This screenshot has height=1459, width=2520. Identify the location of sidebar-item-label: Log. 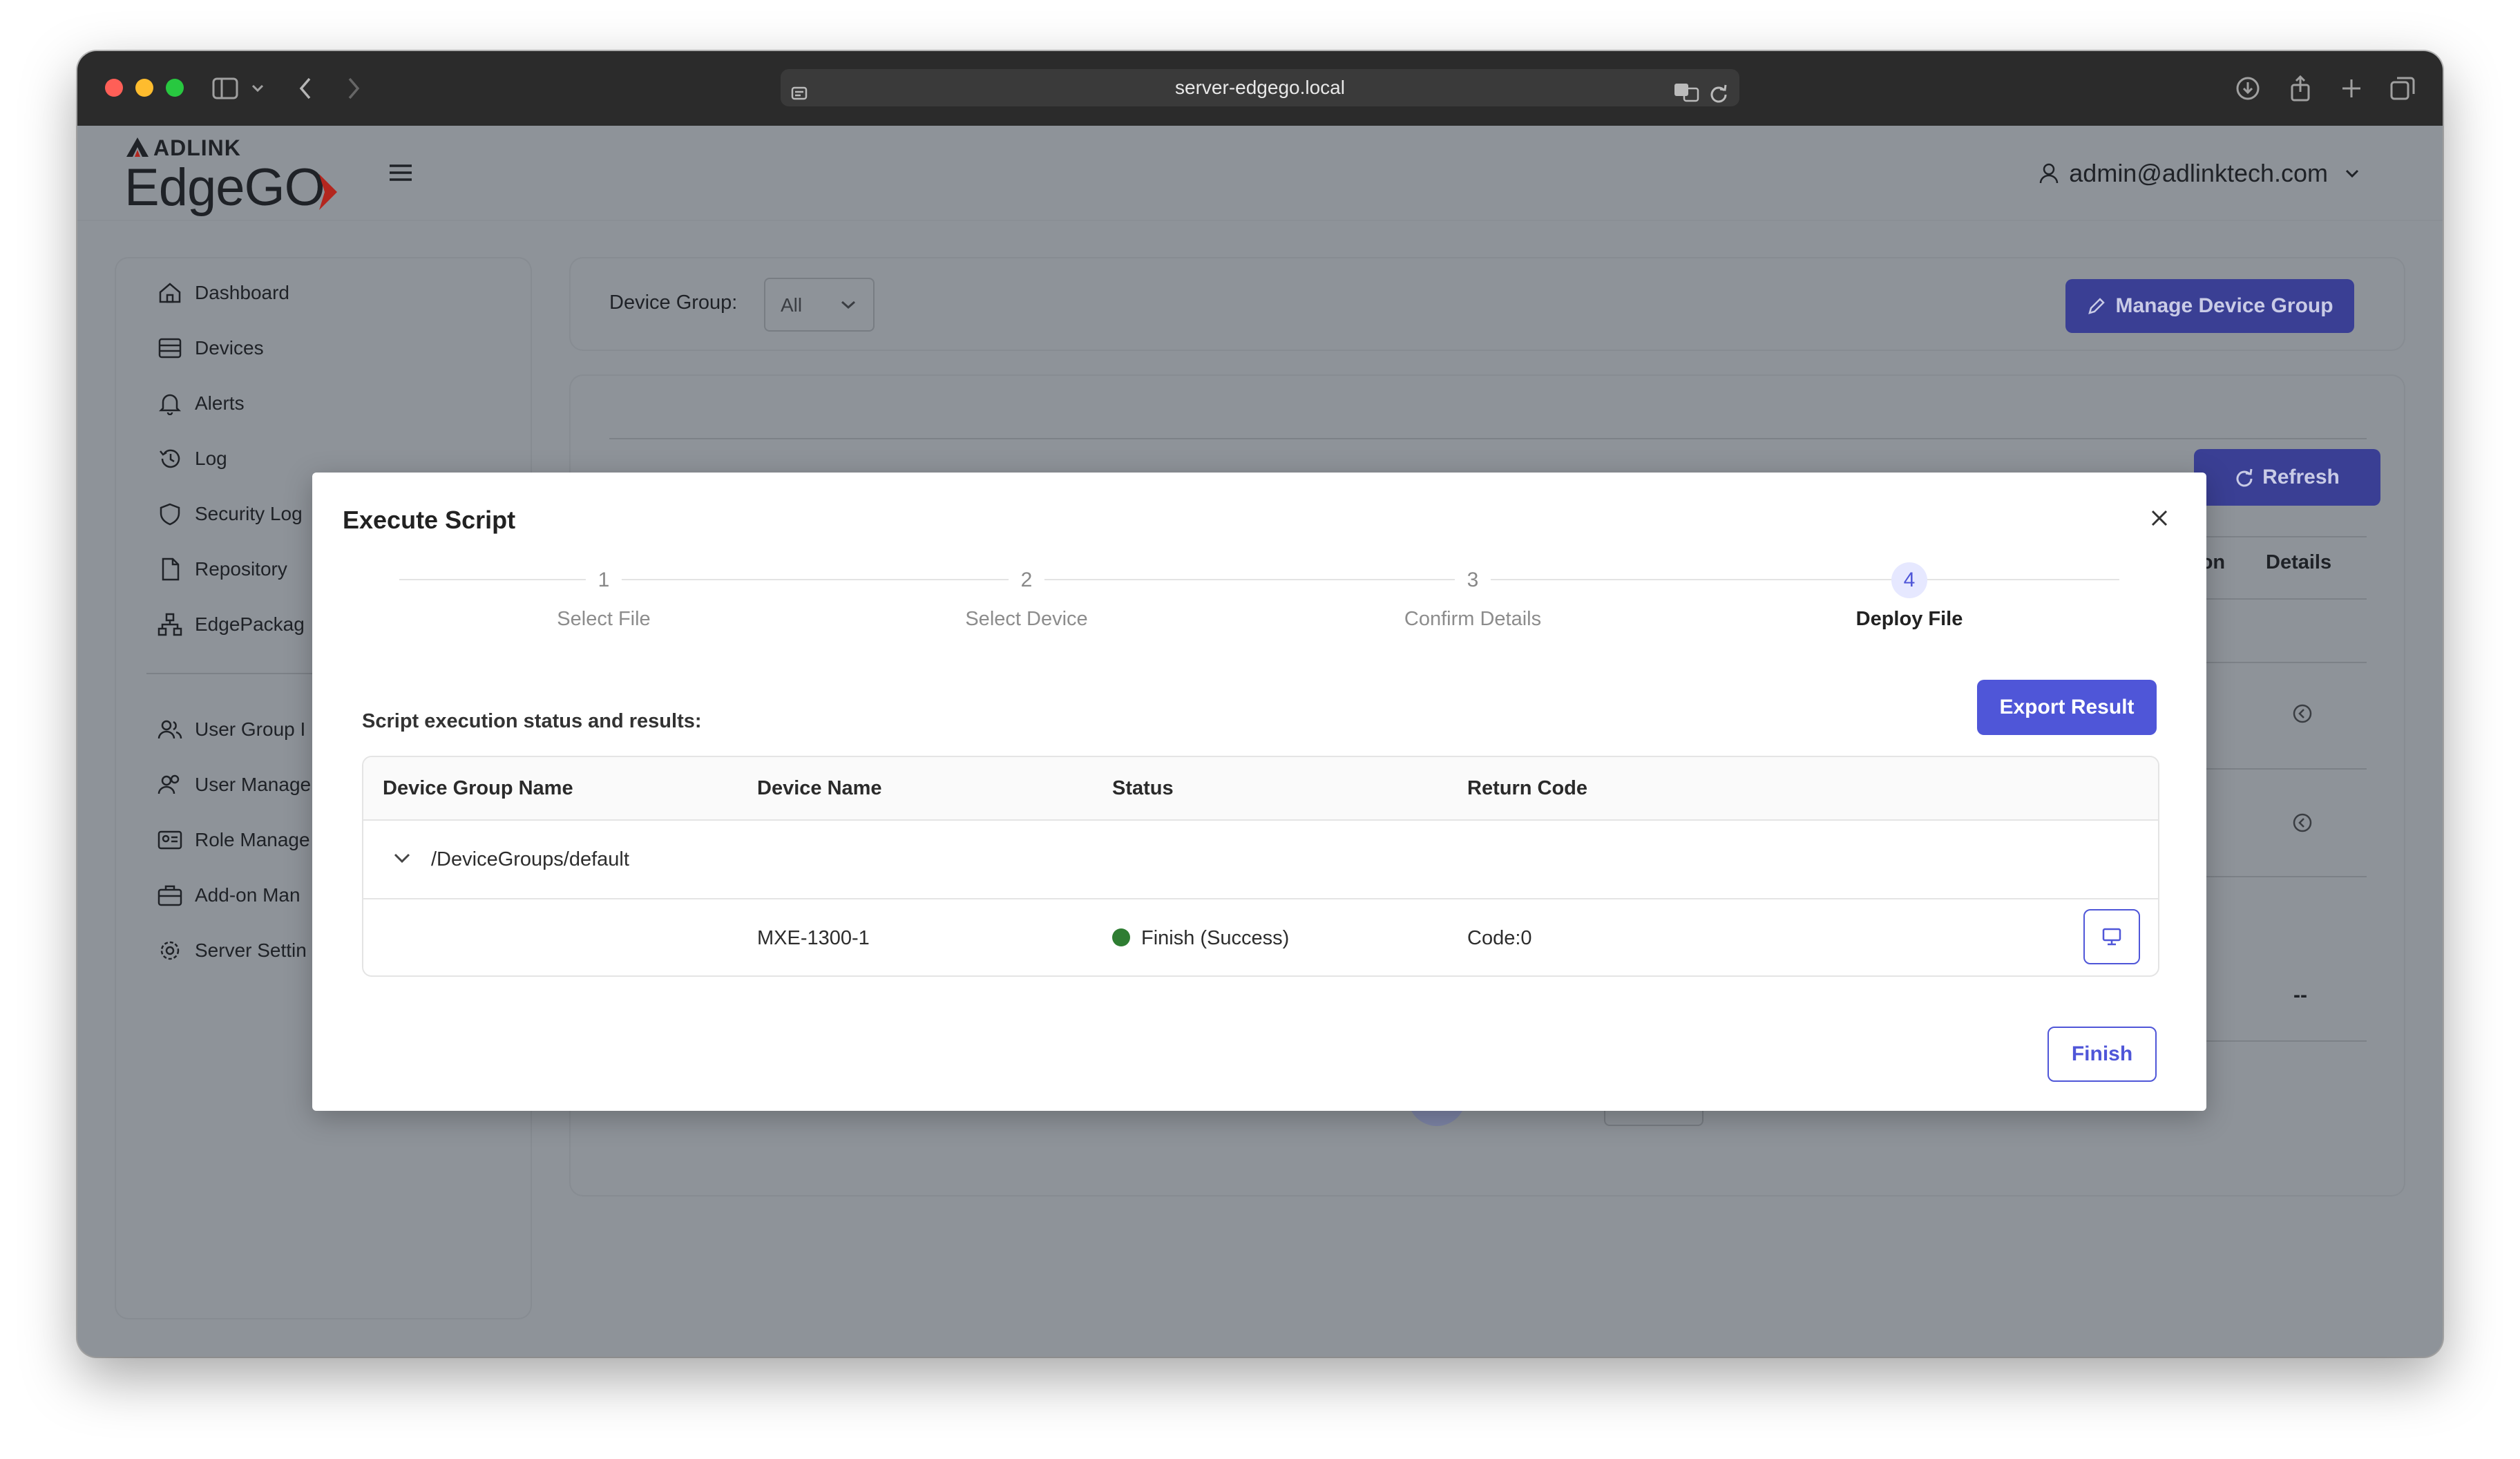
(211, 458).